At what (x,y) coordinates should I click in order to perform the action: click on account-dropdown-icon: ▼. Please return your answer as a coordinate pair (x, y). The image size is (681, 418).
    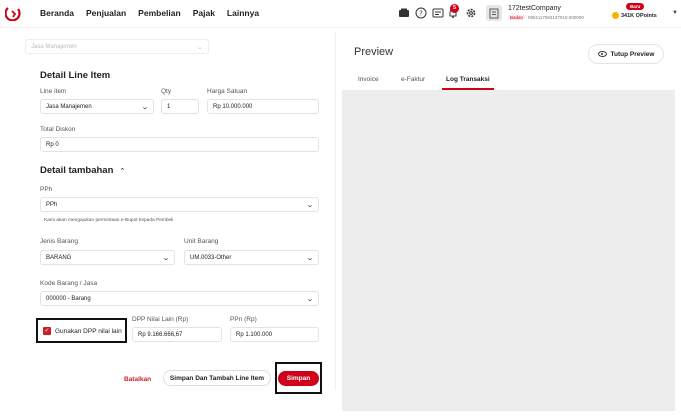
    Looking at the image, I should click on (675, 13).